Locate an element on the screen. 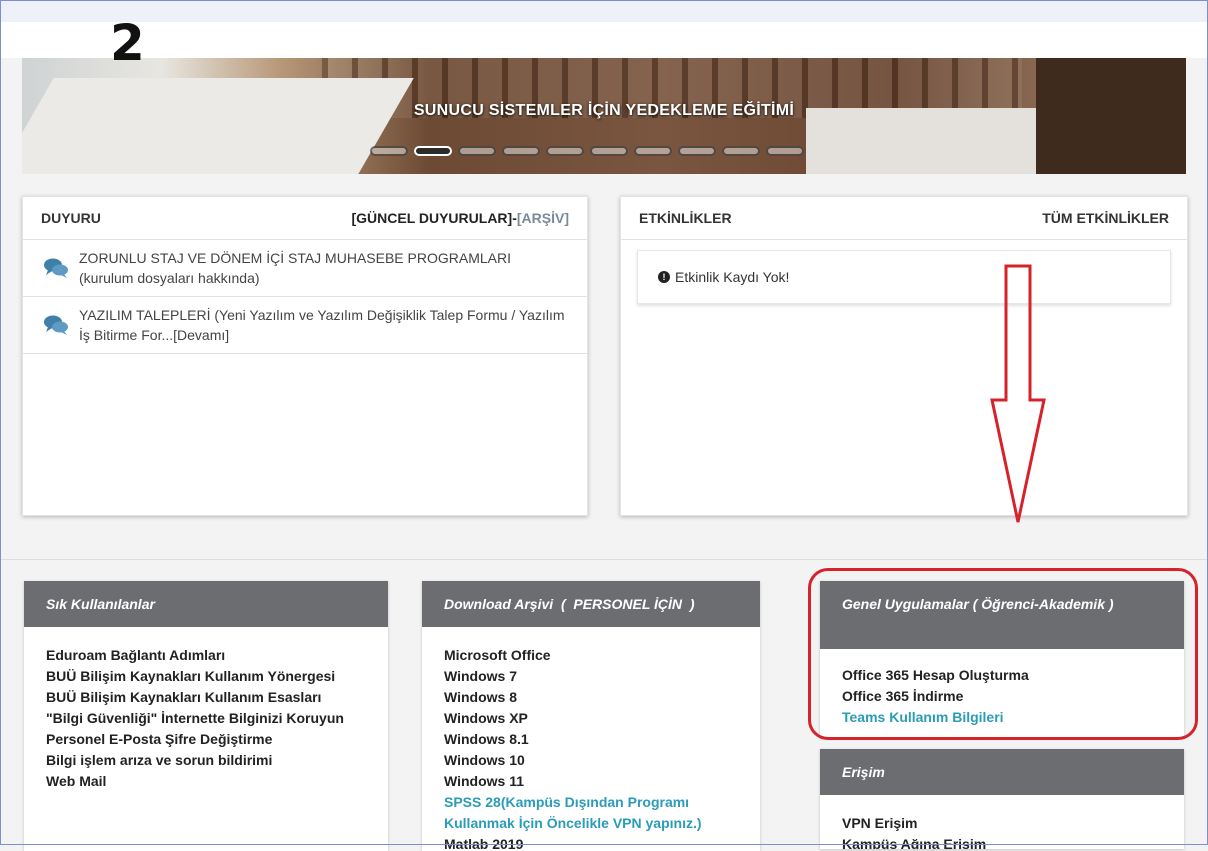 This screenshot has width=1208, height=851. frequent-links-header: Sık Kullanılanlar is located at coordinates (206, 604).